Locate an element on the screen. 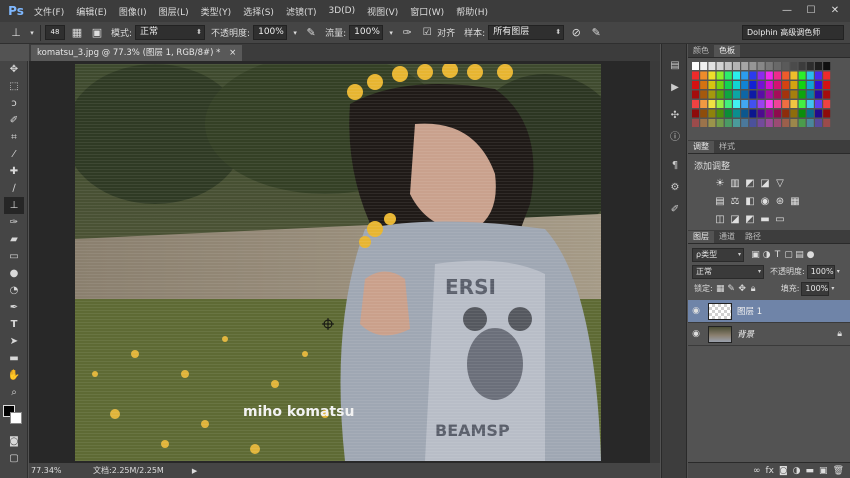 This screenshot has width=850, height=478. posterize-icon: ◪ is located at coordinates (735, 220).